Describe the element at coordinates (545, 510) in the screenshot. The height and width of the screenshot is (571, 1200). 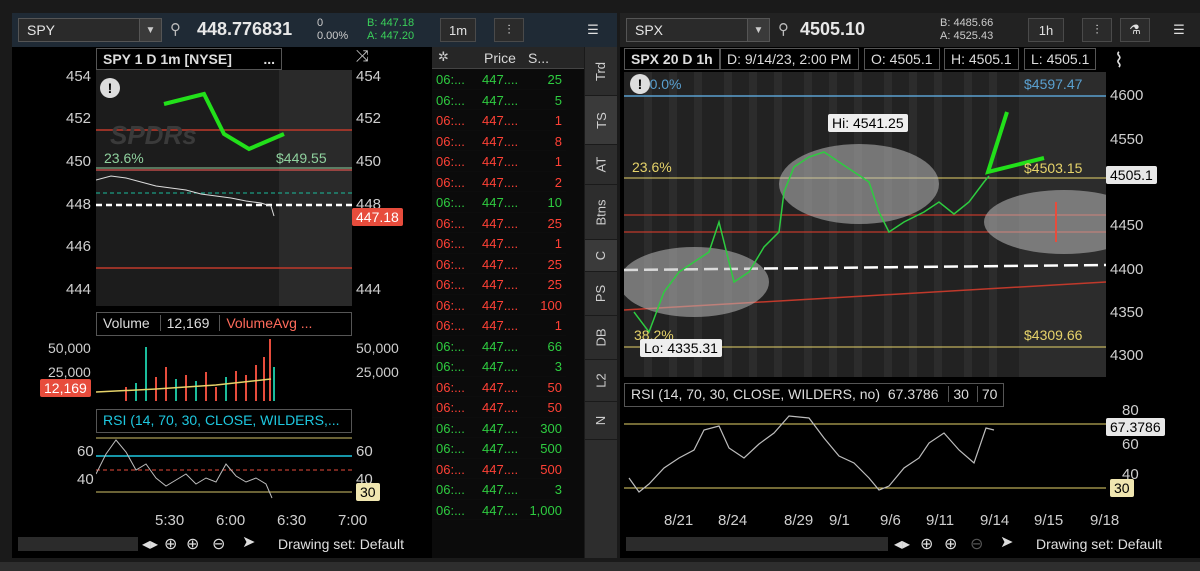
I see `row-size: 1,000` at that location.